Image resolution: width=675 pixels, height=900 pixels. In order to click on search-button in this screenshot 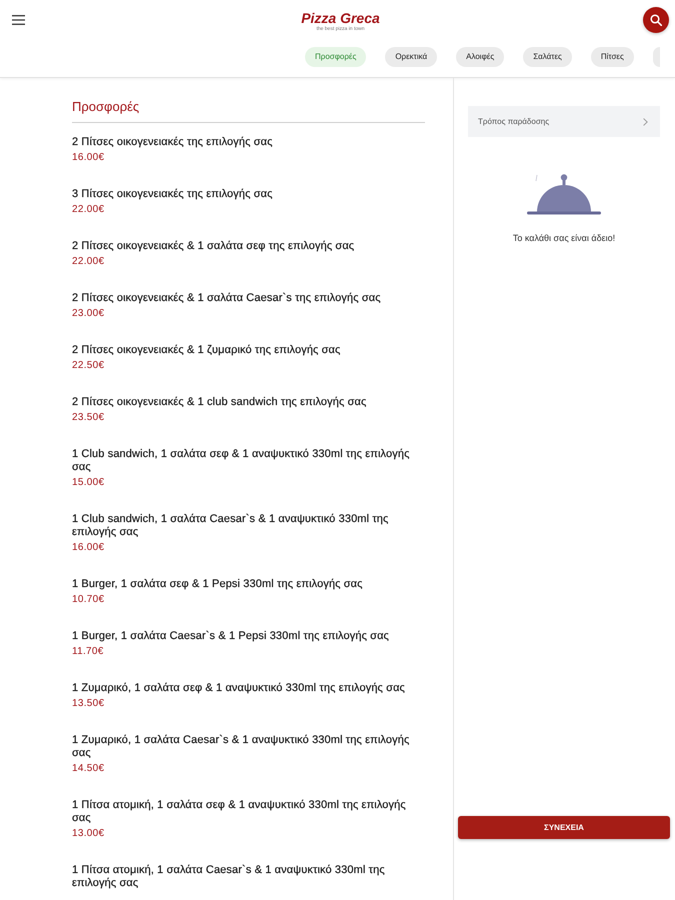, I will do `click(656, 20)`.